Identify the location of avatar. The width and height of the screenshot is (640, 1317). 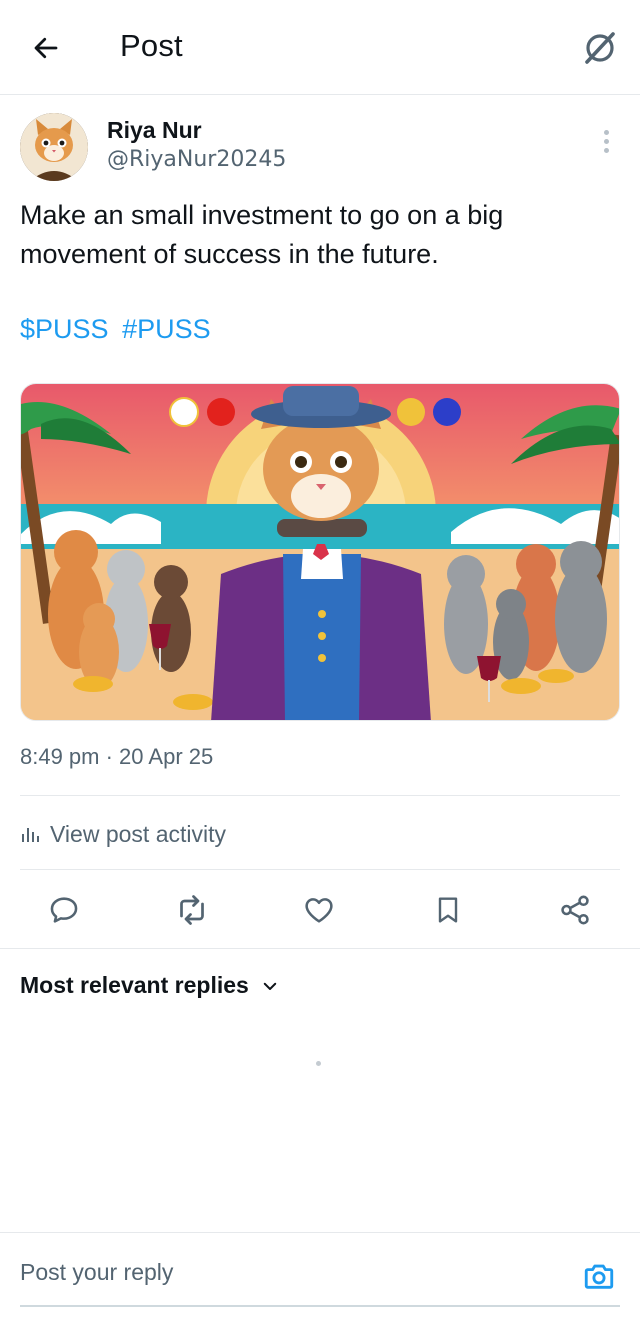
(54, 147).